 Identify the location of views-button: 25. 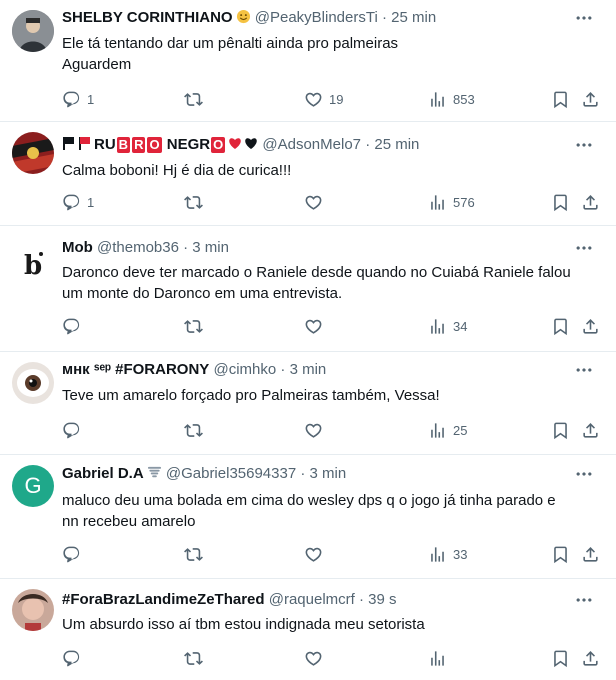
(447, 430).